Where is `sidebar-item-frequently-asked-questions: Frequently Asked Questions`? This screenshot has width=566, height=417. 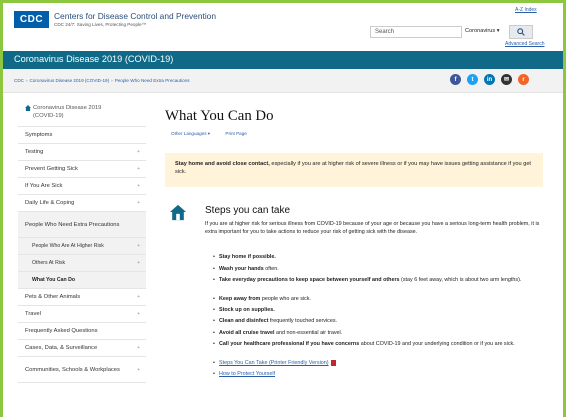
sidebar-item-frequently-asked-questions: Frequently Asked Questions is located at coordinates (82, 331).